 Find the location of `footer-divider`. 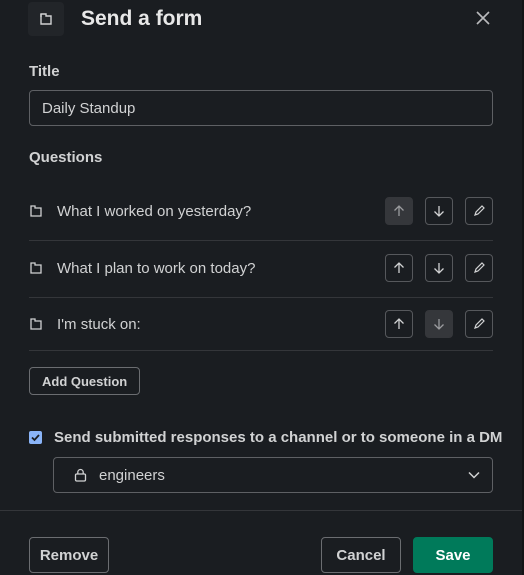

footer-divider is located at coordinates (261, 510).